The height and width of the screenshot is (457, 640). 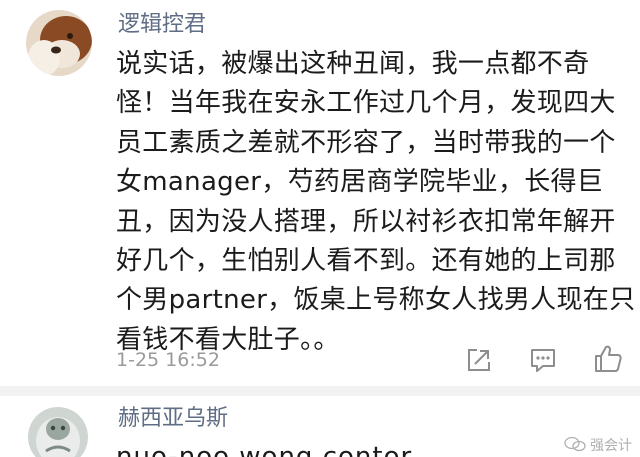 I want to click on comment-timestamp: 1-25 16:52, so click(x=168, y=360).